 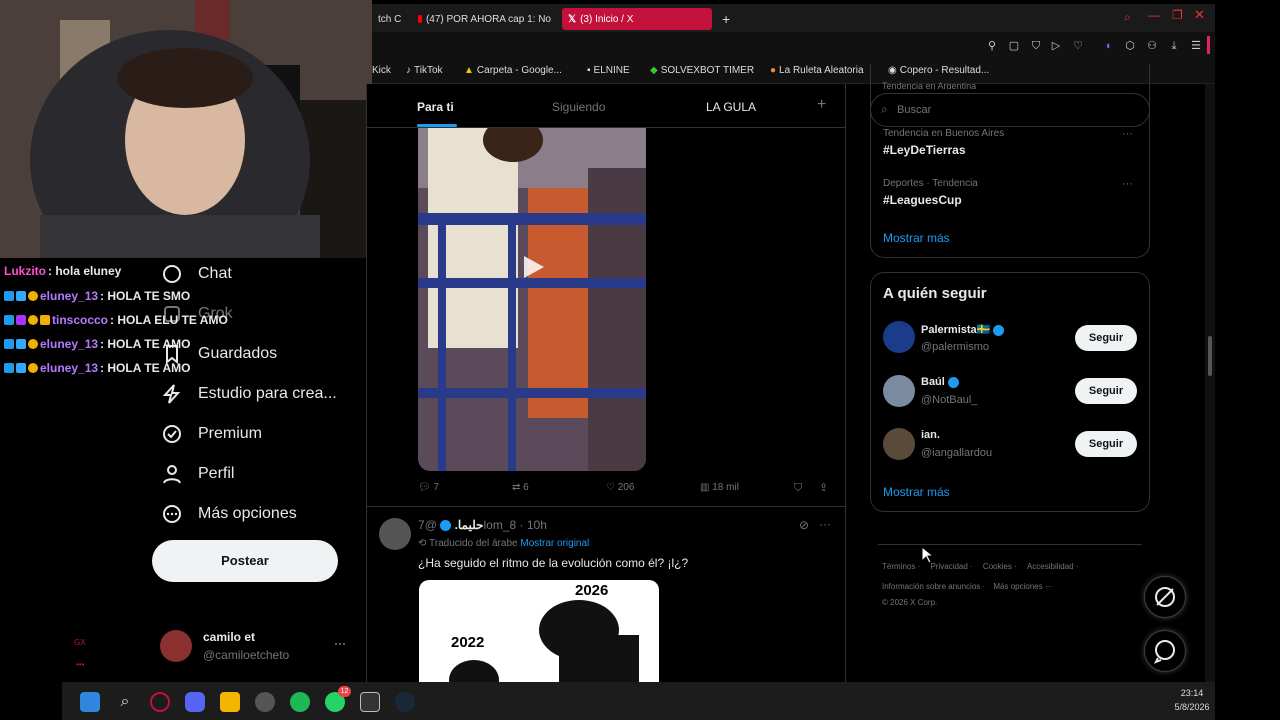 I want to click on share-icon: ⇪, so click(x=823, y=487).